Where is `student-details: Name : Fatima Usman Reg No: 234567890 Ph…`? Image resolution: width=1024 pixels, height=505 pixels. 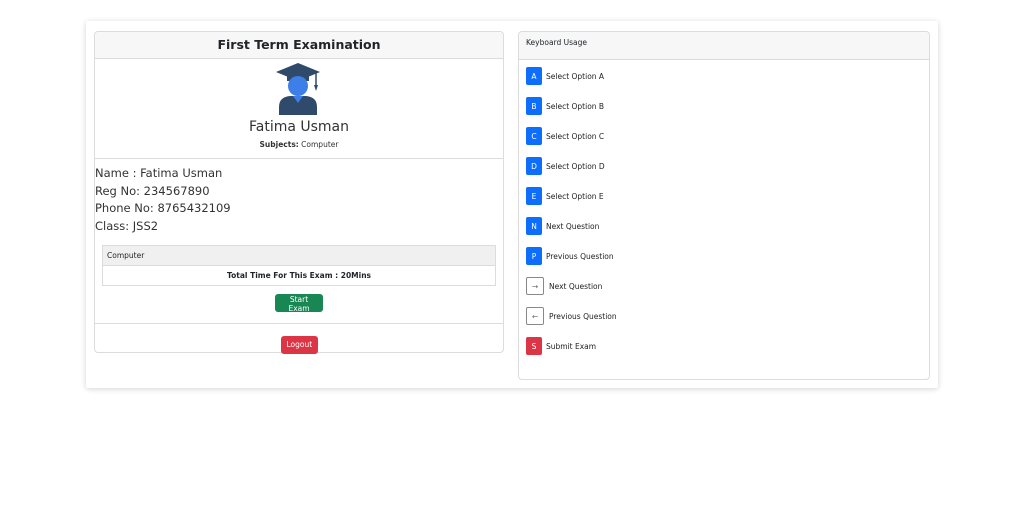 student-details: Name : Fatima Usman Reg No: 234567890 Ph… is located at coordinates (299, 197).